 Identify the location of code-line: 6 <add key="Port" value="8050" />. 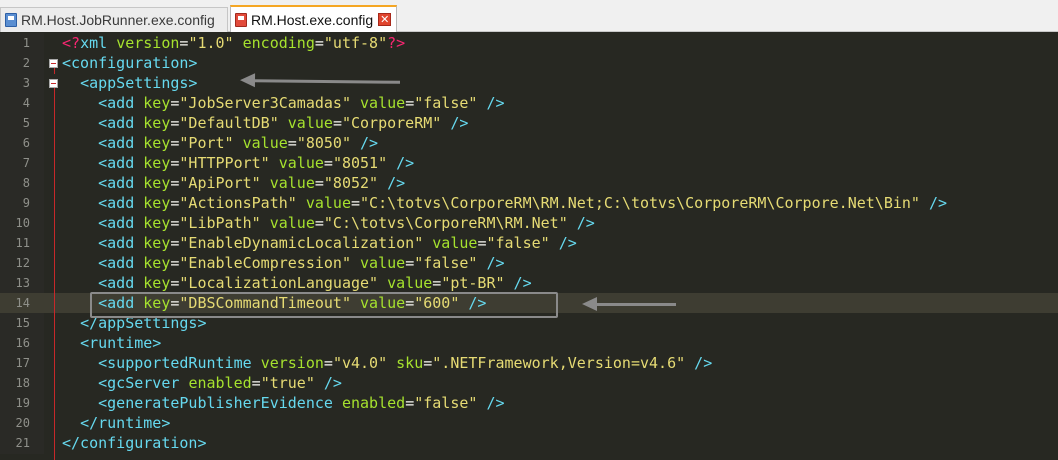
(529, 143).